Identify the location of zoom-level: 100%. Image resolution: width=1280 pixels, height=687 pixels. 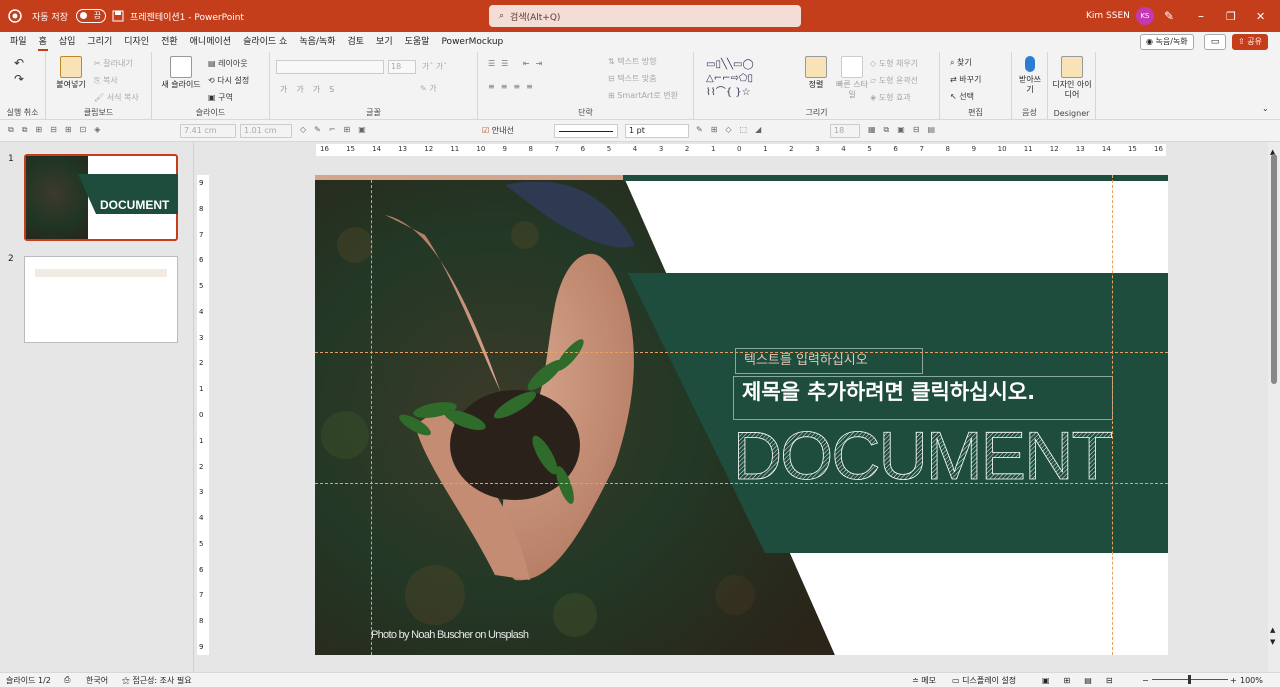
(1251, 680).